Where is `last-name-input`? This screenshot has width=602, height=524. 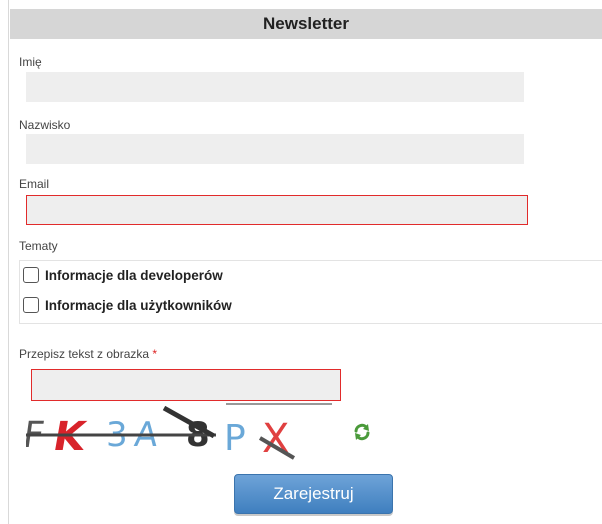 last-name-input is located at coordinates (275, 149).